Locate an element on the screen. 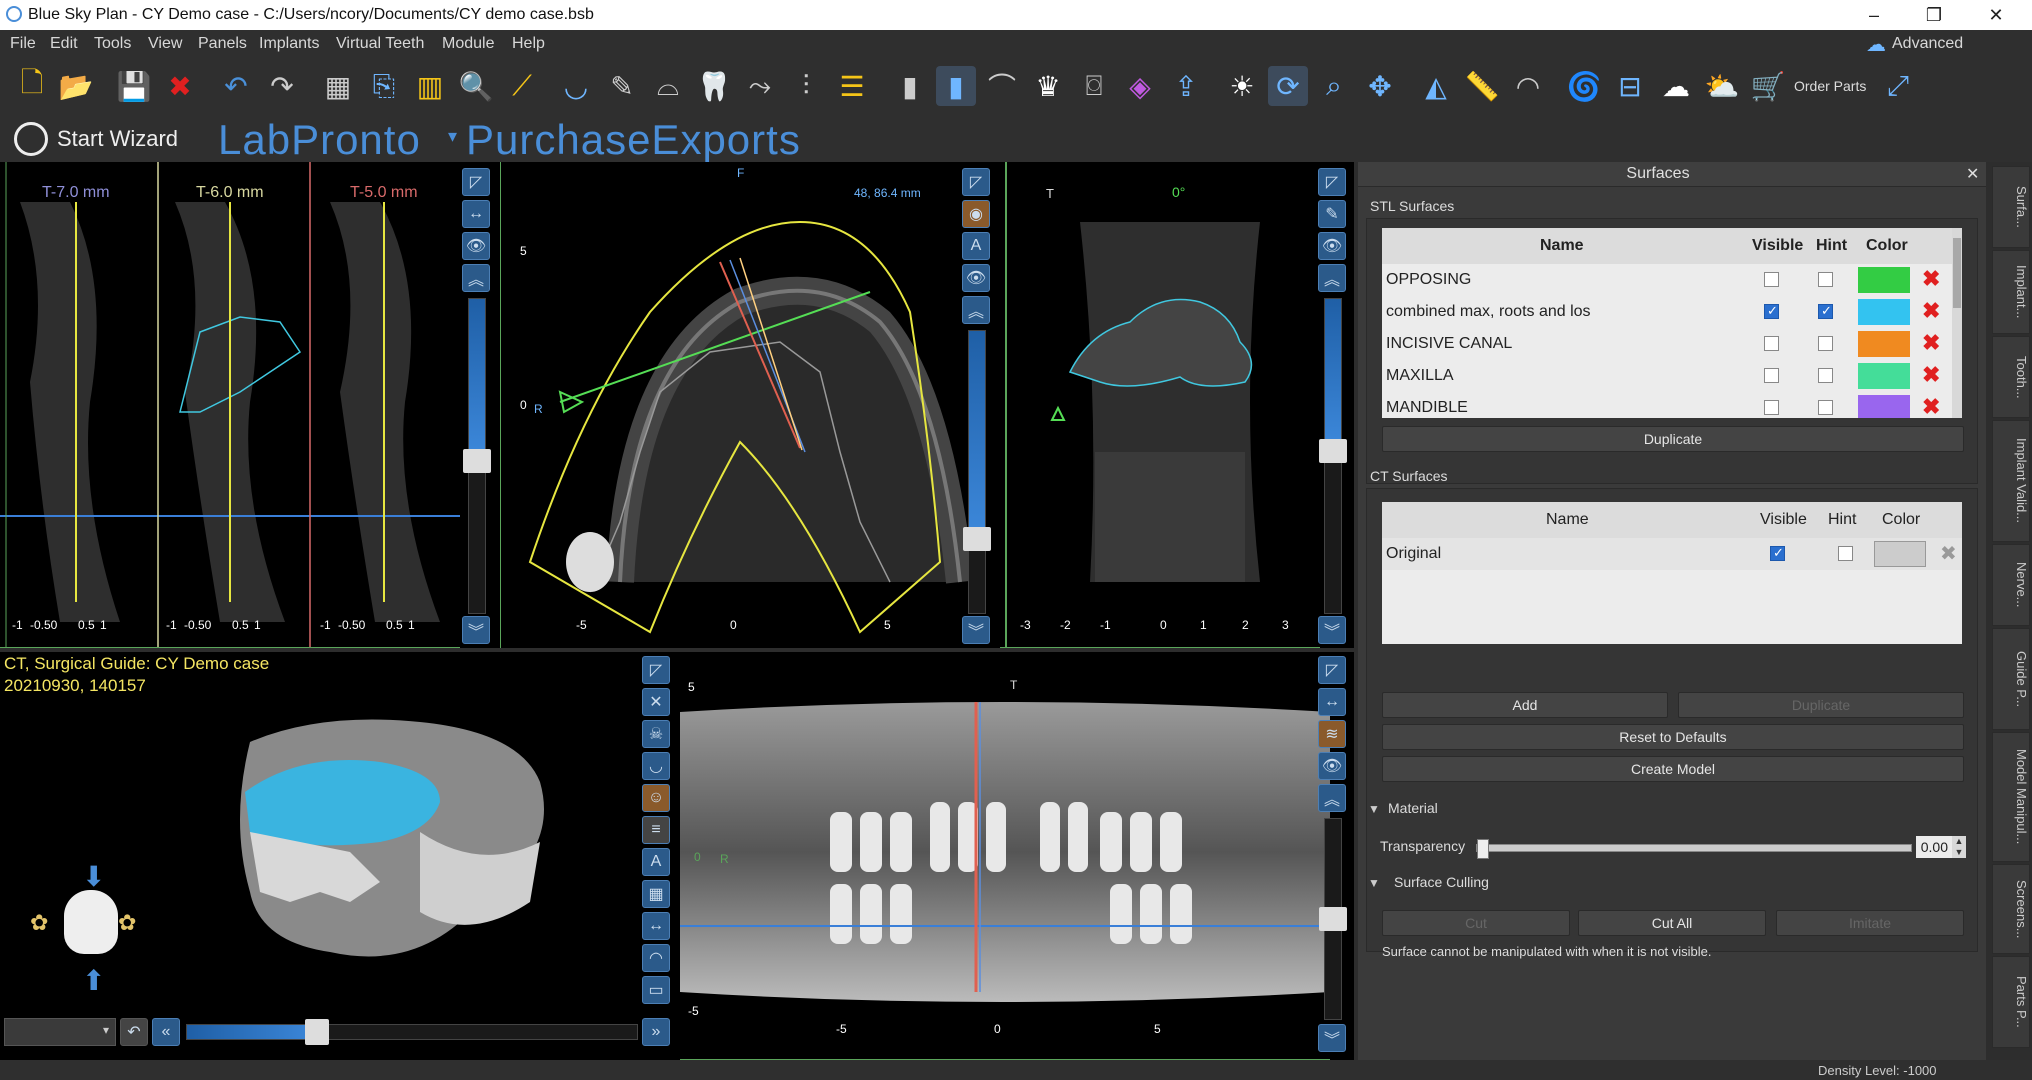  stl-row: combined max, roots and los ✖ is located at coordinates (1671, 312).